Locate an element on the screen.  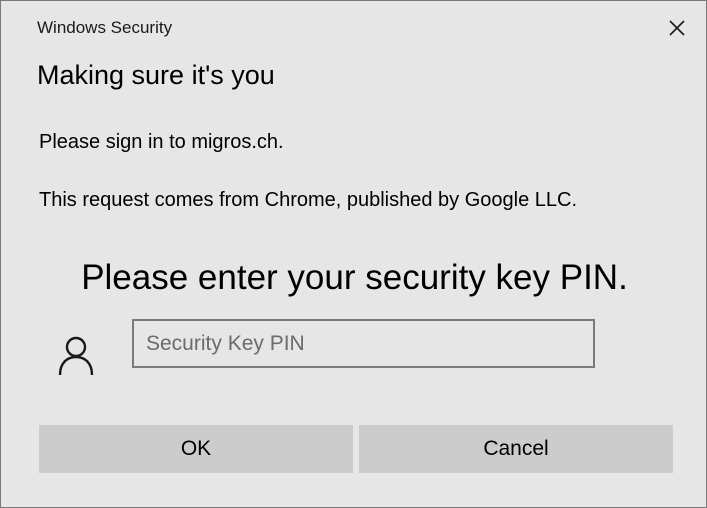
close-button is located at coordinates (677, 28).